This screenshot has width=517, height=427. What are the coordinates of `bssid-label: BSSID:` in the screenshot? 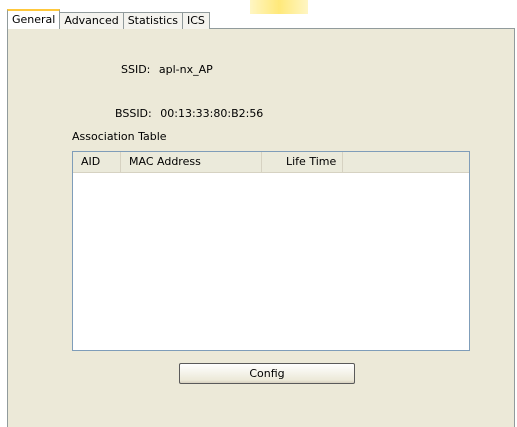 It's located at (133, 113).